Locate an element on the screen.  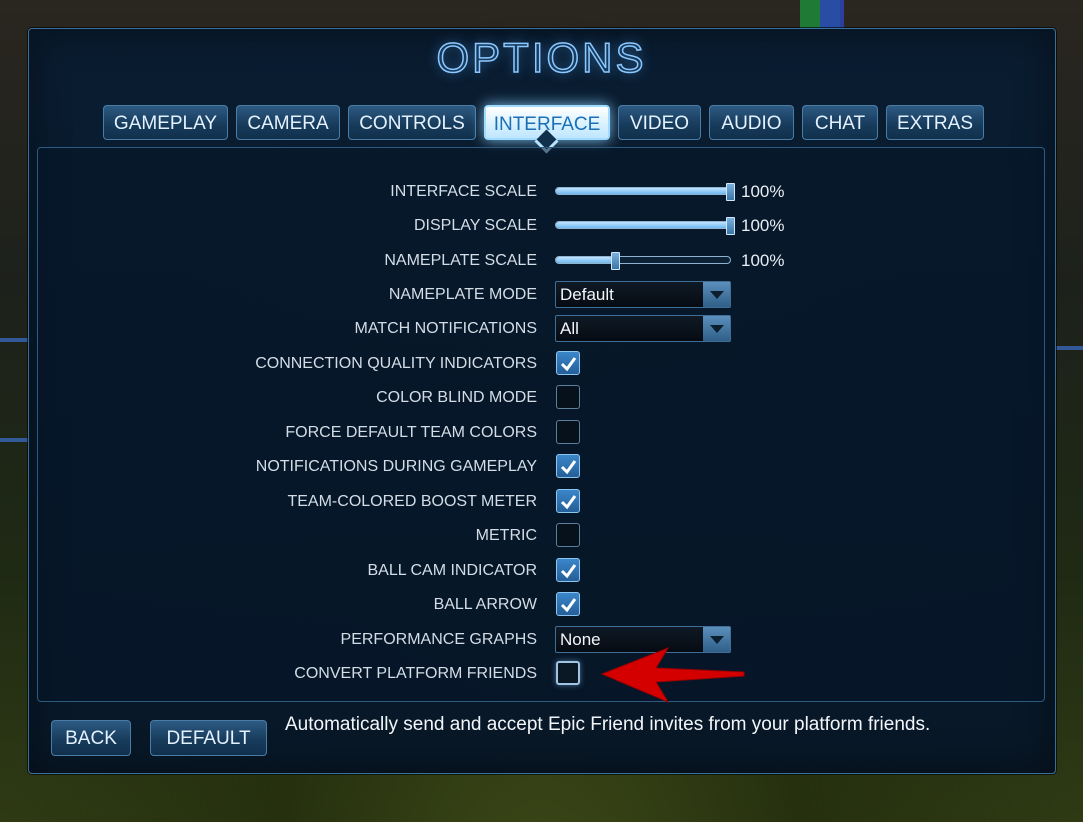
setting-label: FORCE DEFAULT TEAM COLORS is located at coordinates (411, 432).